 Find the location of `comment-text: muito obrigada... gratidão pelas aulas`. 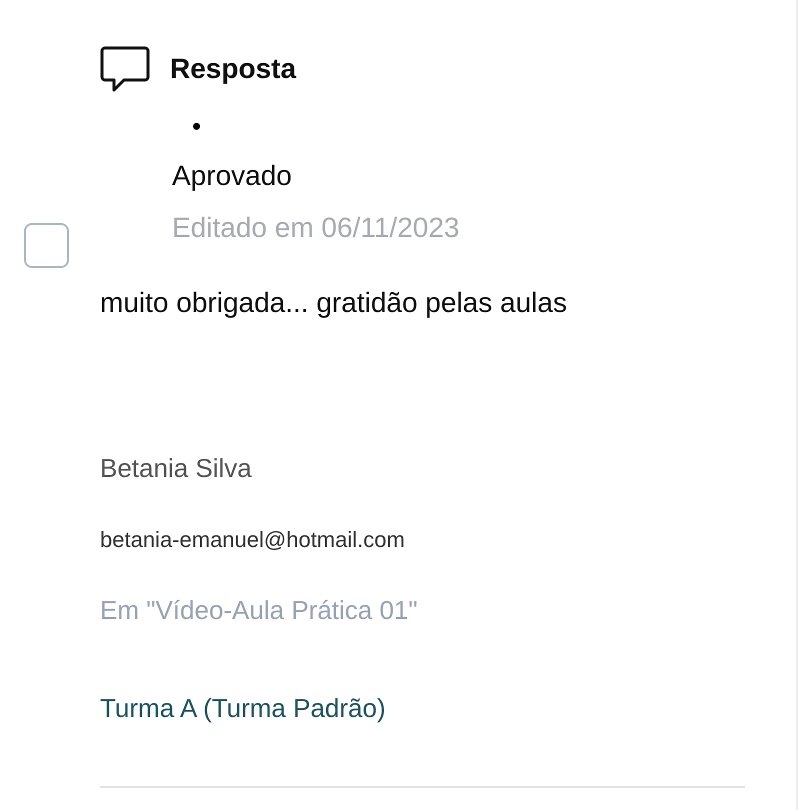

comment-text: muito obrigada... gratidão pelas aulas is located at coordinates (334, 303).